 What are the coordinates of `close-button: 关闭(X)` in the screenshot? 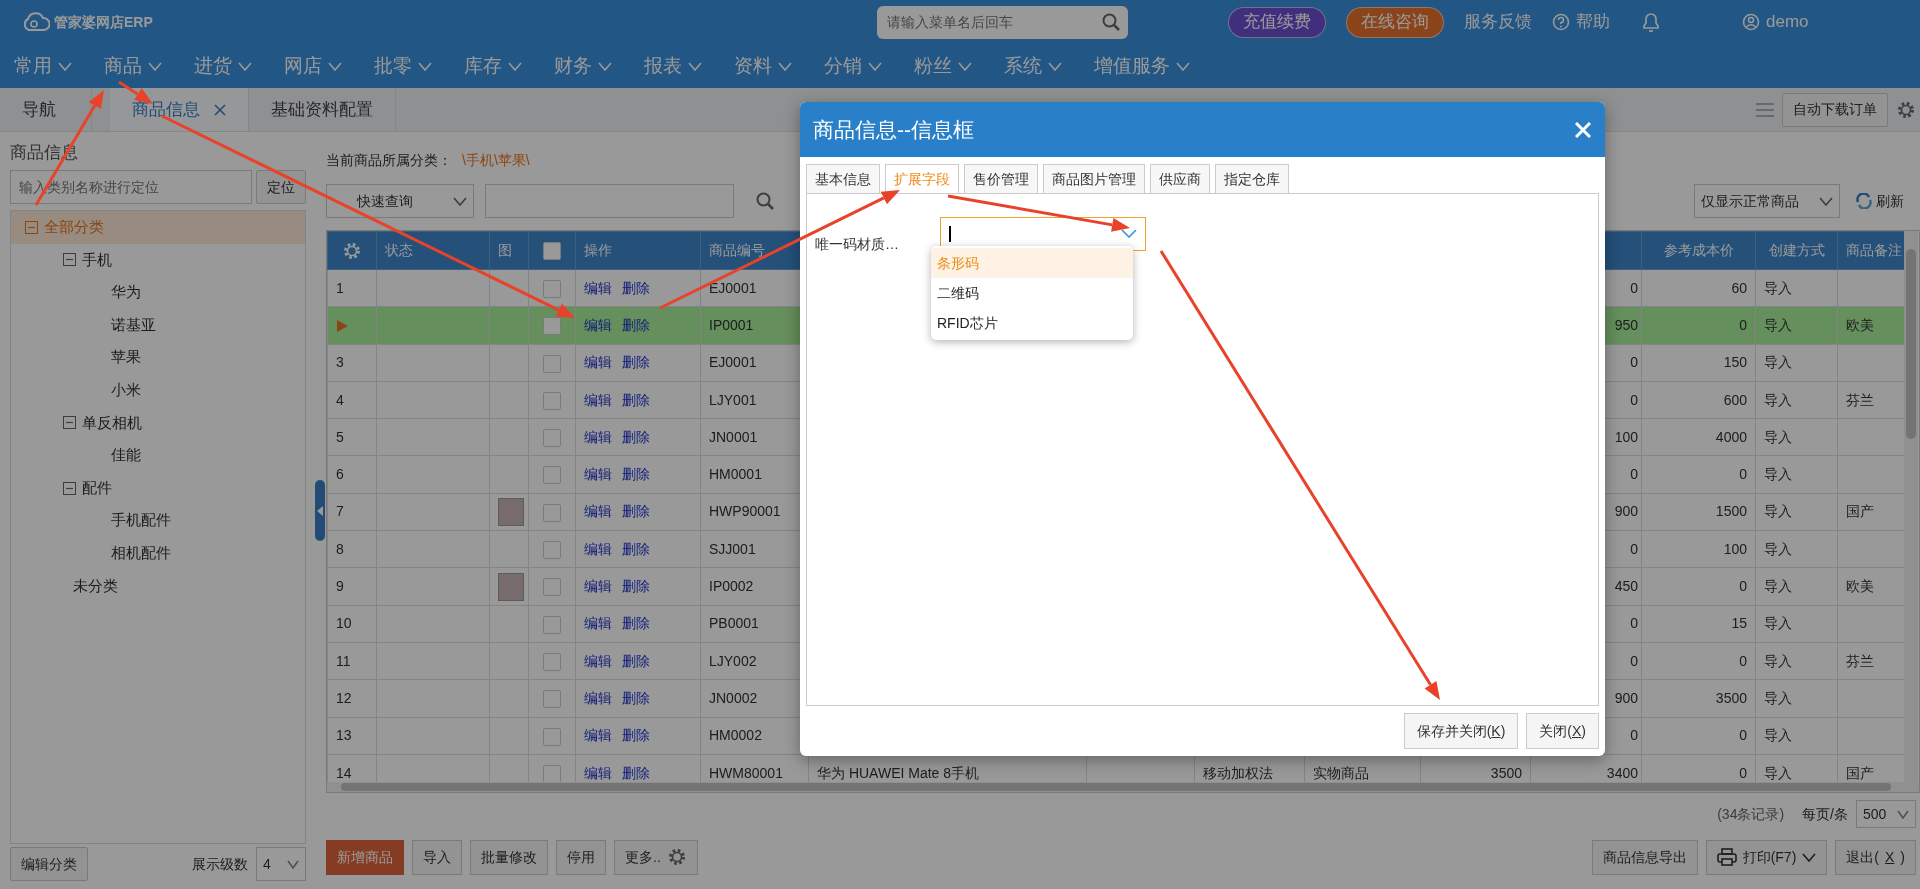 It's located at (1562, 731).